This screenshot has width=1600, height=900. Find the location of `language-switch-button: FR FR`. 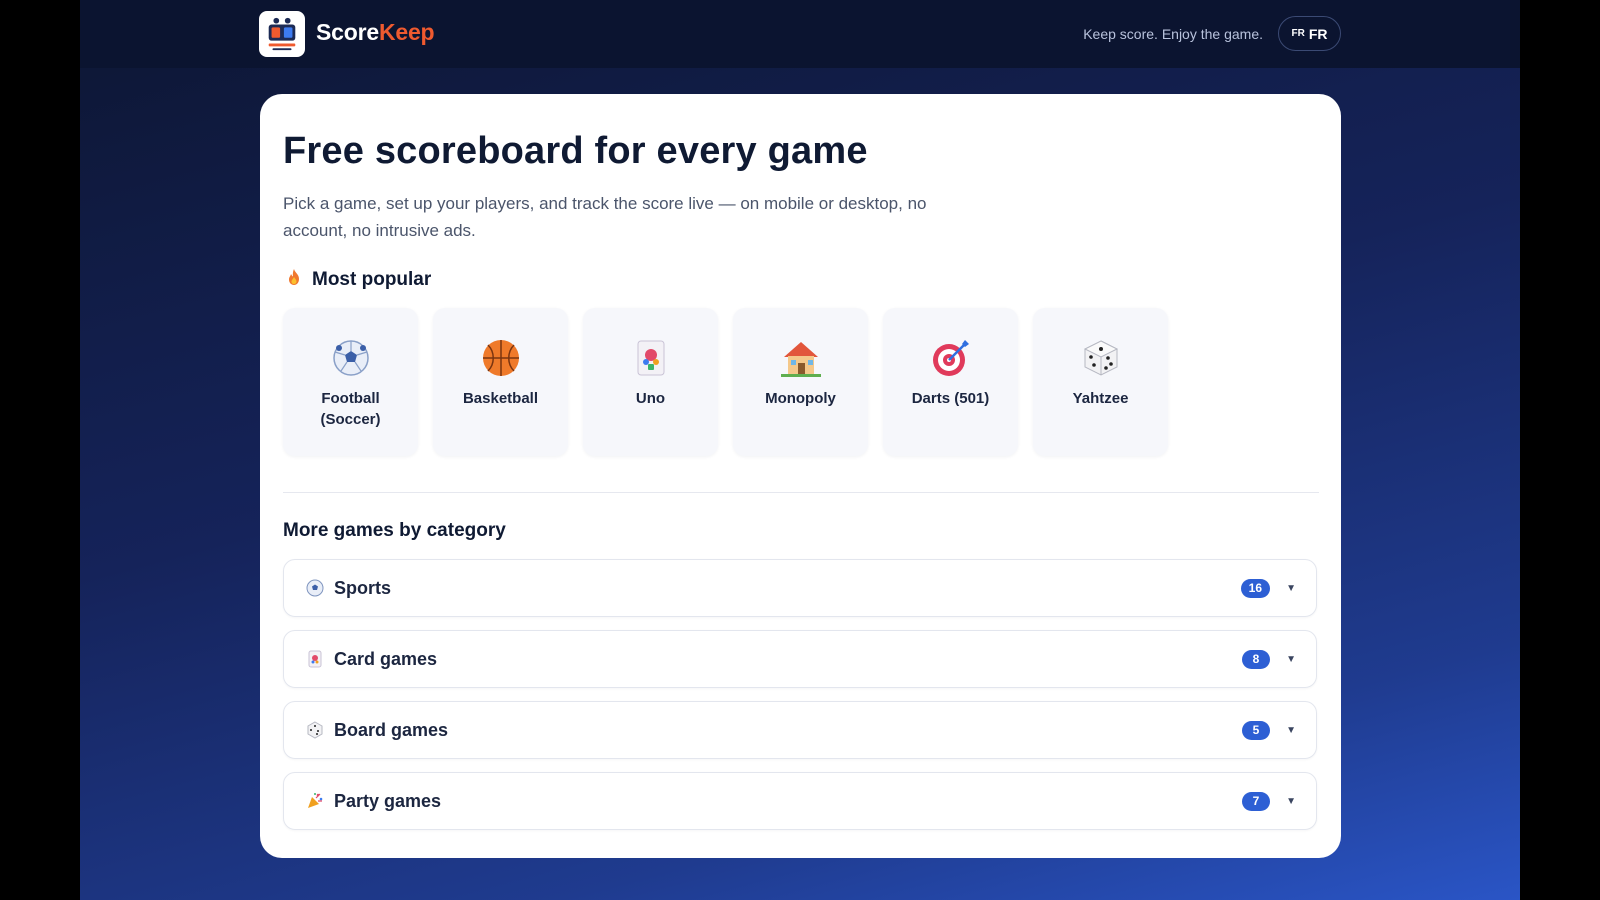

language-switch-button: FR FR is located at coordinates (1309, 33).